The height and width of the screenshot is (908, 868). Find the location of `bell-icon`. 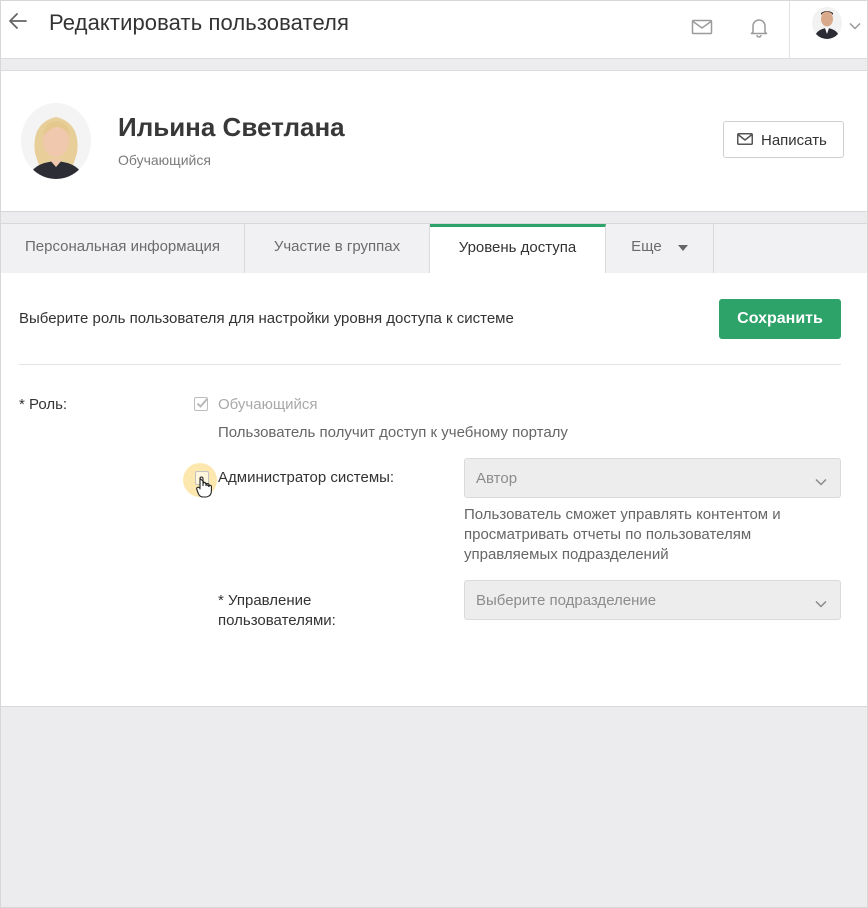

bell-icon is located at coordinates (759, 27).